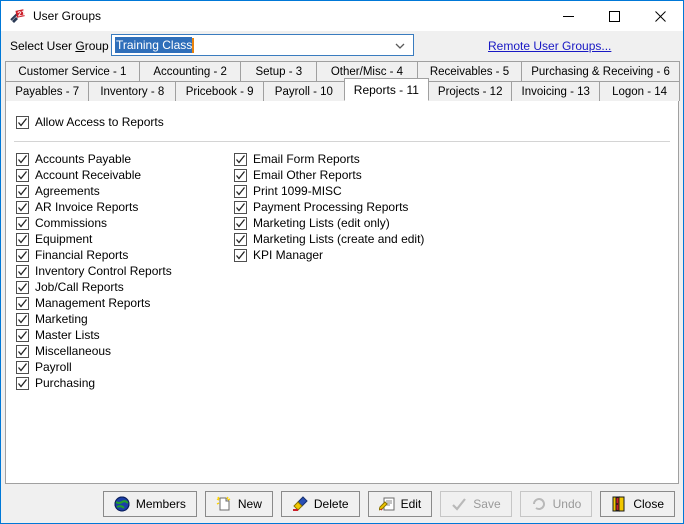 The image size is (684, 524). I want to click on tab-customer-service-1: Customer Service - 1, so click(72, 71).